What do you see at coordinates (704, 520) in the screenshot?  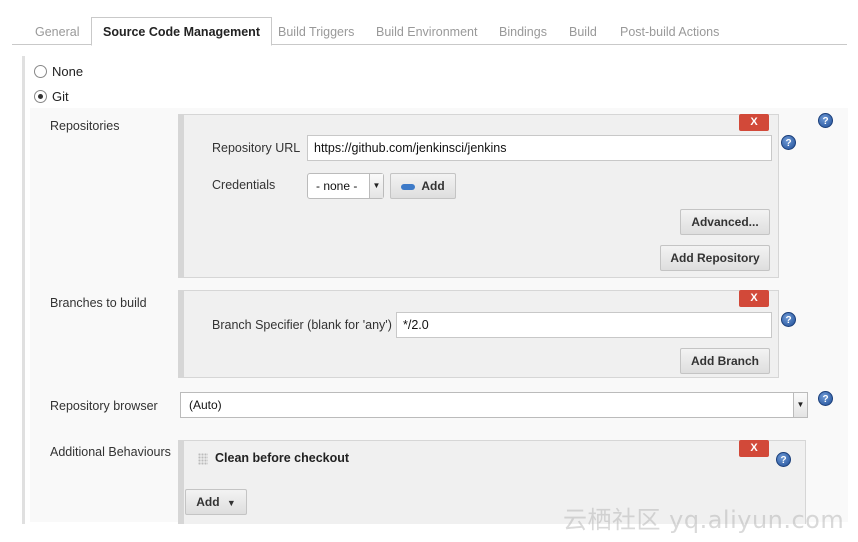 I see `watermark: 云栖社区 yq.aliyun.com` at bounding box center [704, 520].